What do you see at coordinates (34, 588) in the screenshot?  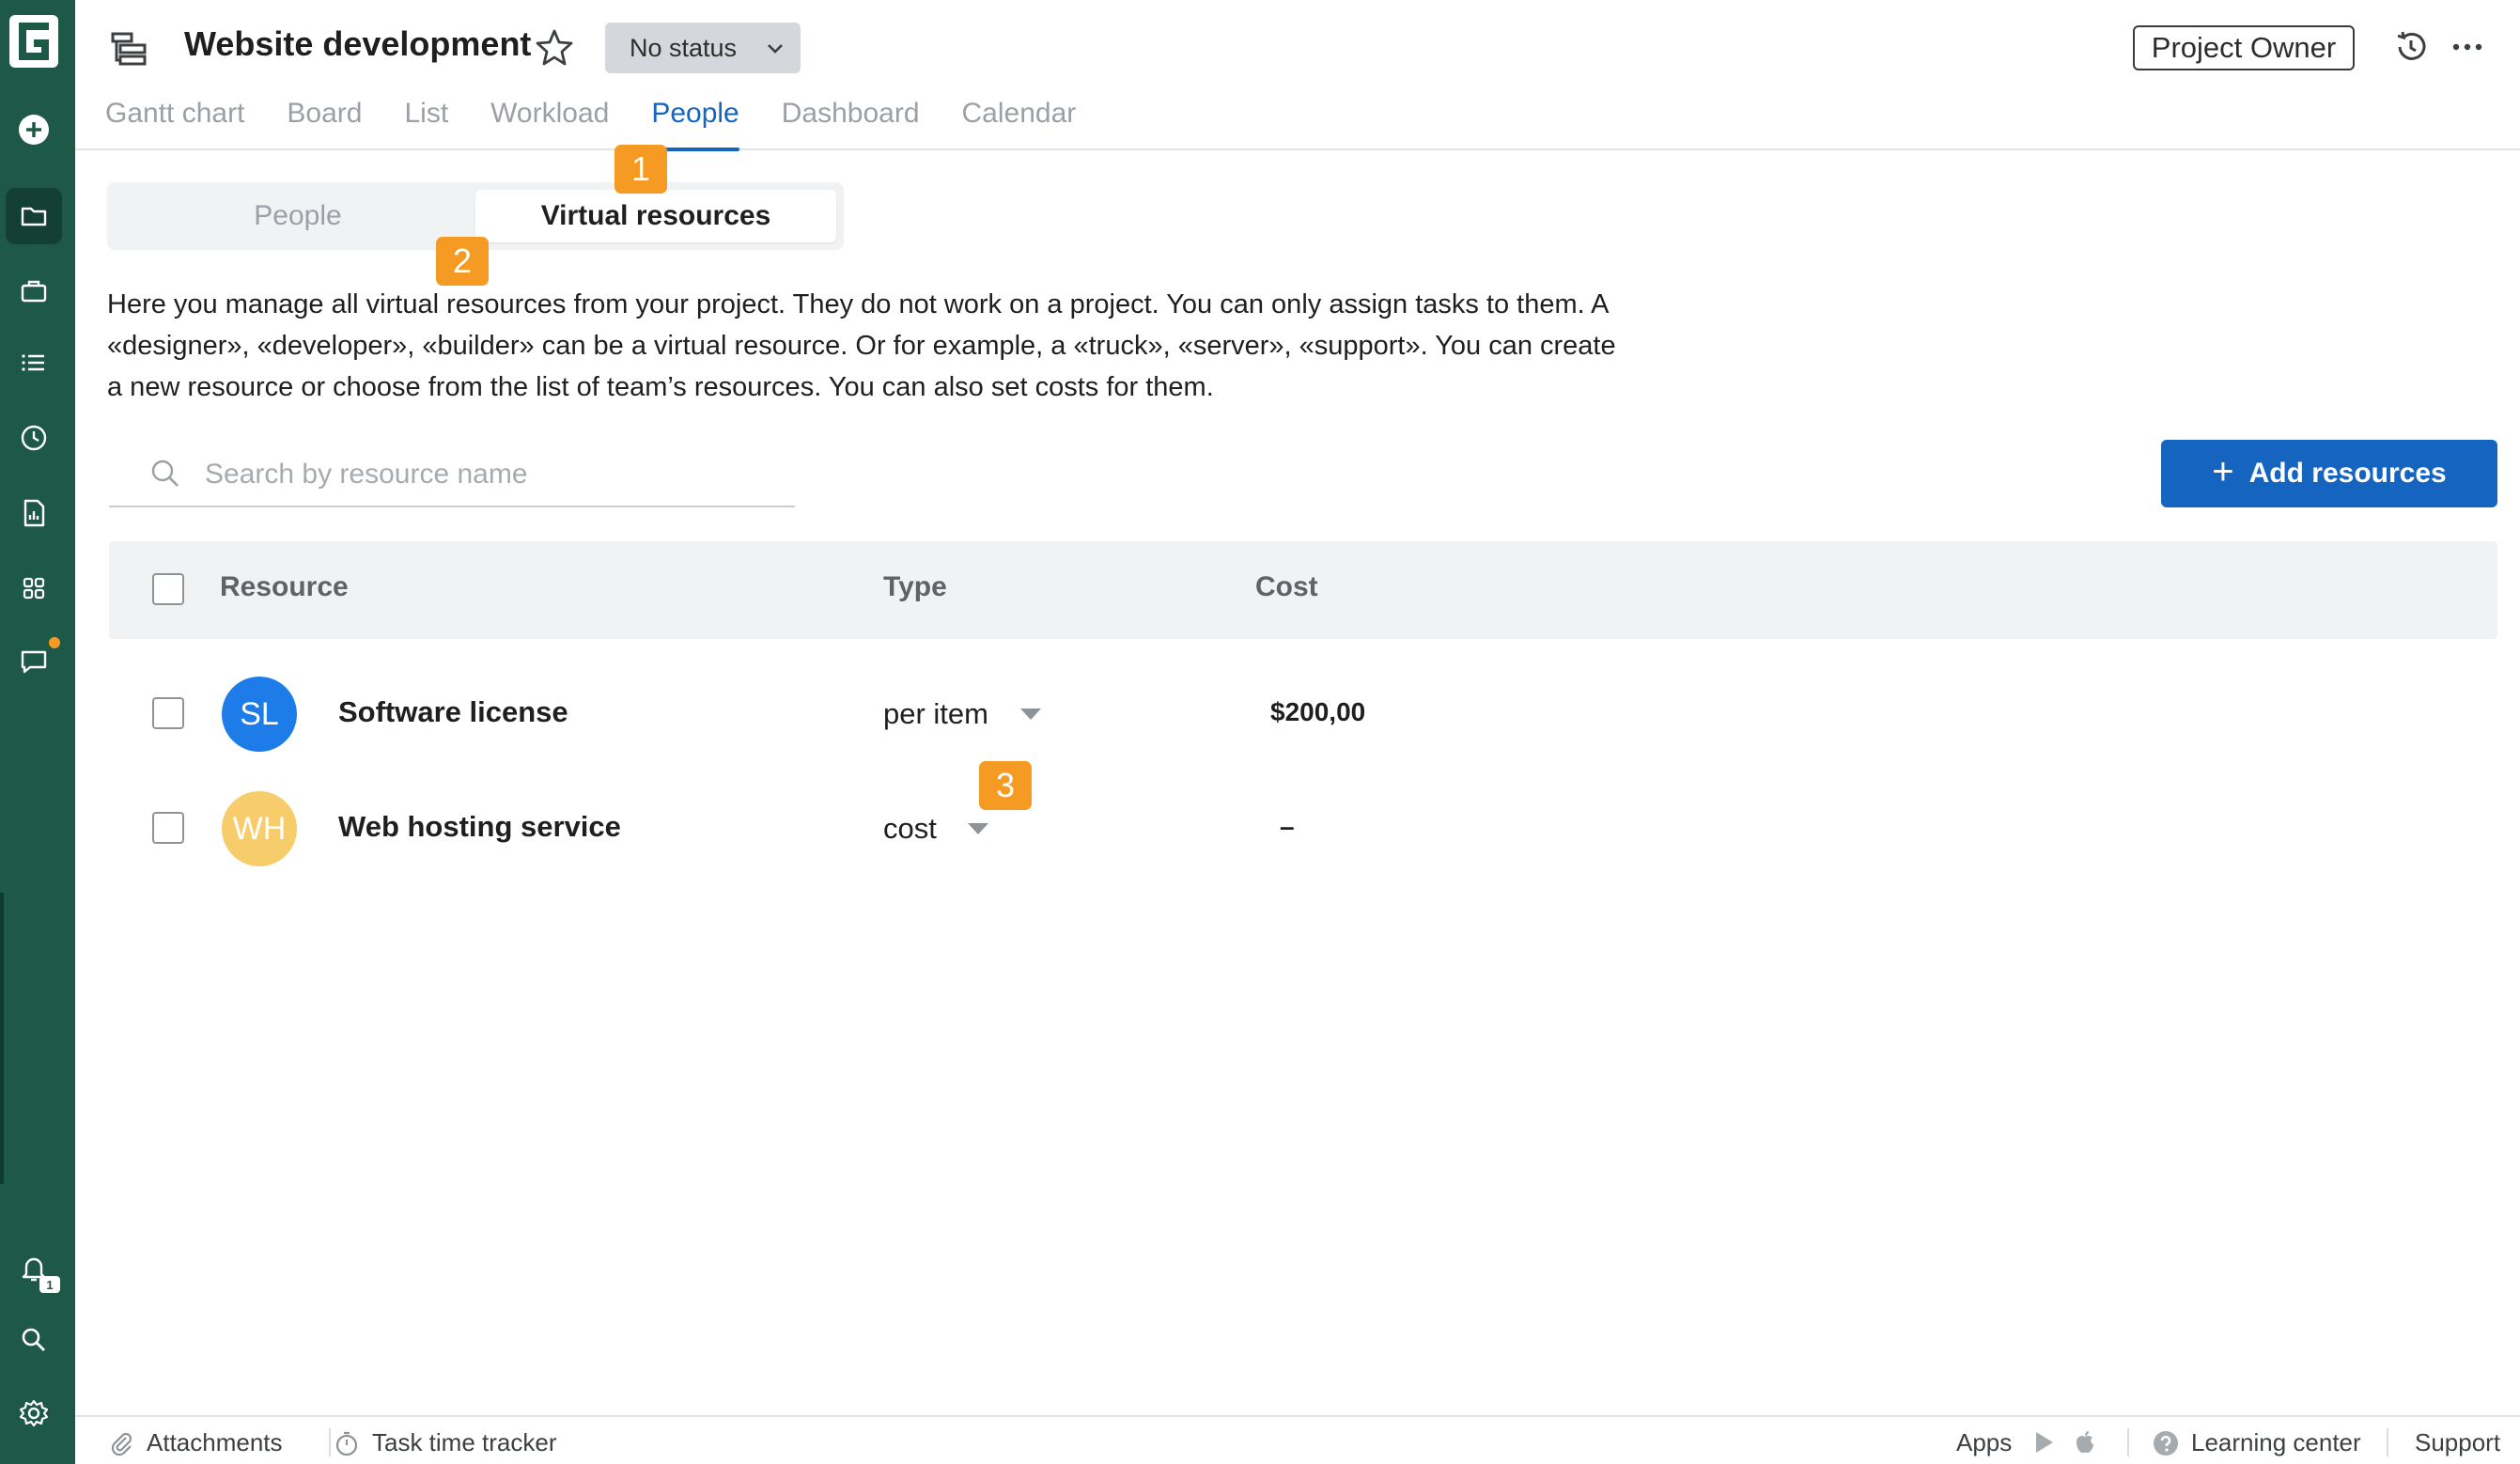 I see `apps-icon` at bounding box center [34, 588].